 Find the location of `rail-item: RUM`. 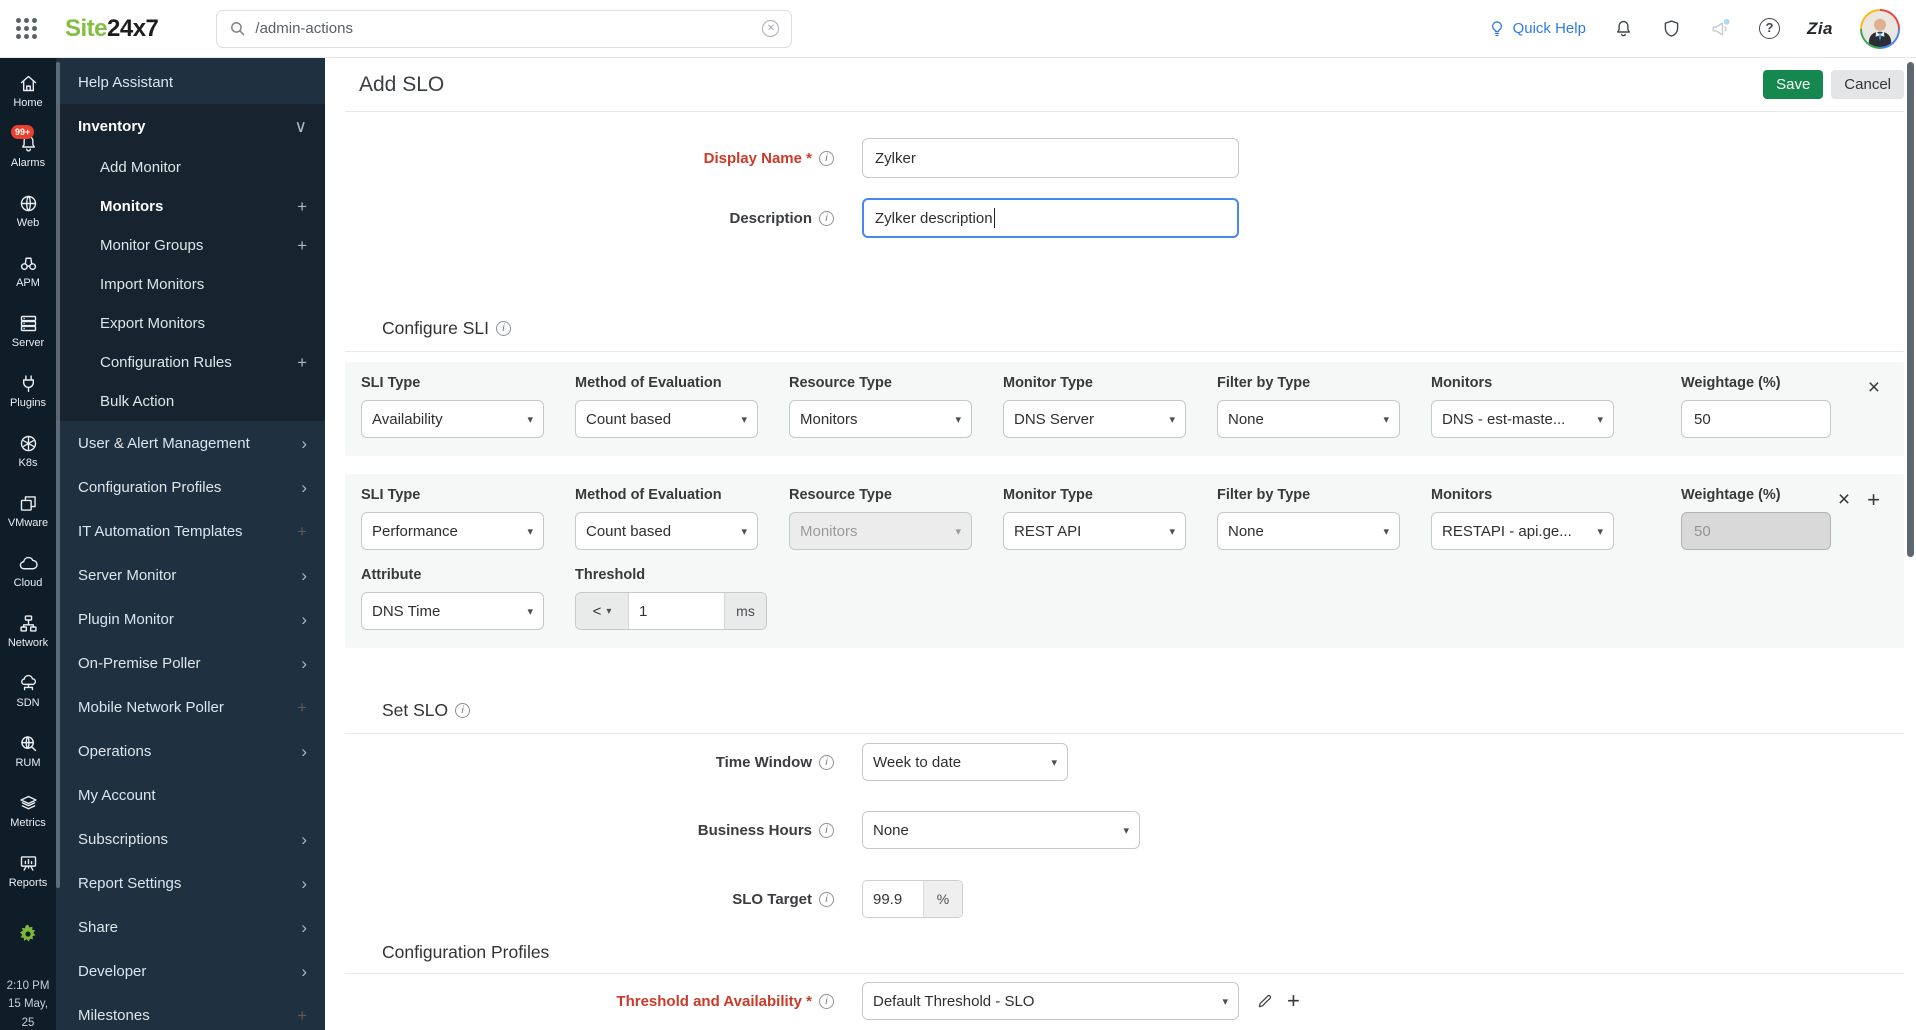

rail-item: RUM is located at coordinates (28, 762).